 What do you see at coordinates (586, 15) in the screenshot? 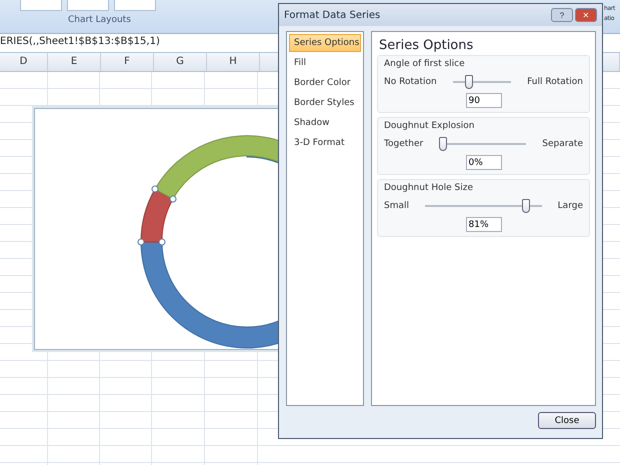
I see `close-button: ✕` at bounding box center [586, 15].